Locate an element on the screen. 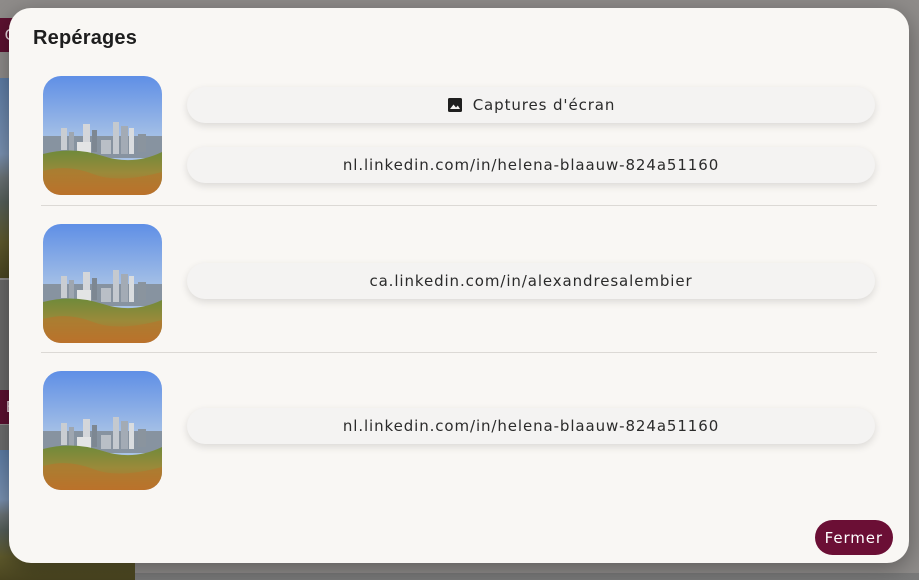 The image size is (919, 580). screenshots-button: Captures d'écran is located at coordinates (531, 105).